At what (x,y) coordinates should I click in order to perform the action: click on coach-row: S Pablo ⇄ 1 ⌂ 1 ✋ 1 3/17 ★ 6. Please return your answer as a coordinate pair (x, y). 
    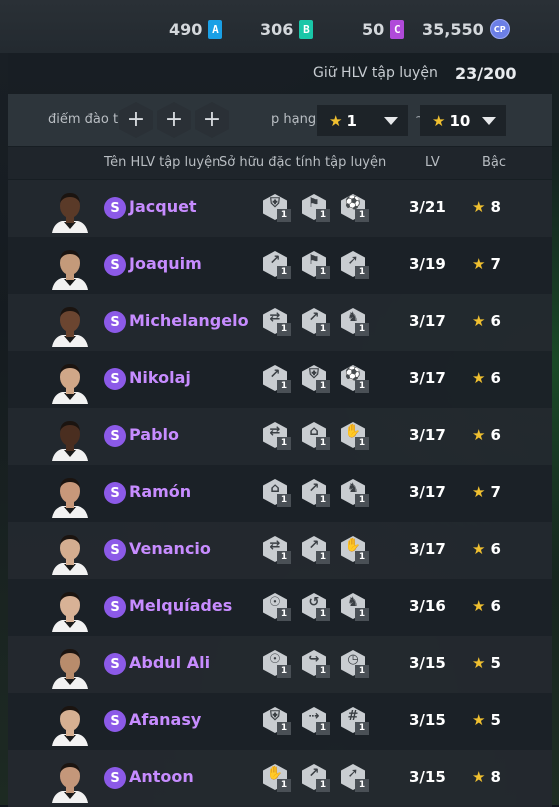
    Looking at the image, I should click on (280, 436).